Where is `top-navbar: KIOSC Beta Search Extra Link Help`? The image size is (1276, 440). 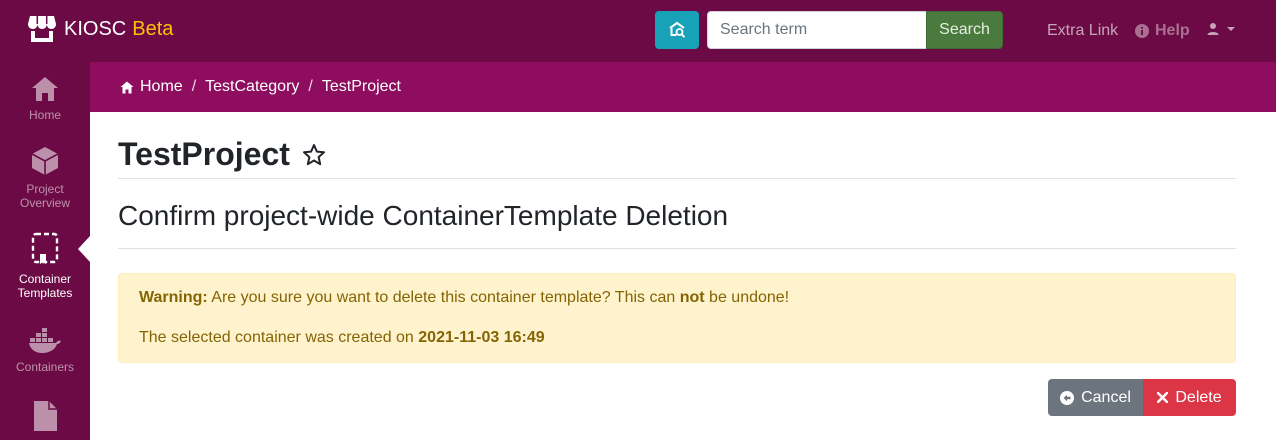 top-navbar: KIOSC Beta Search Extra Link Help is located at coordinates (638, 31).